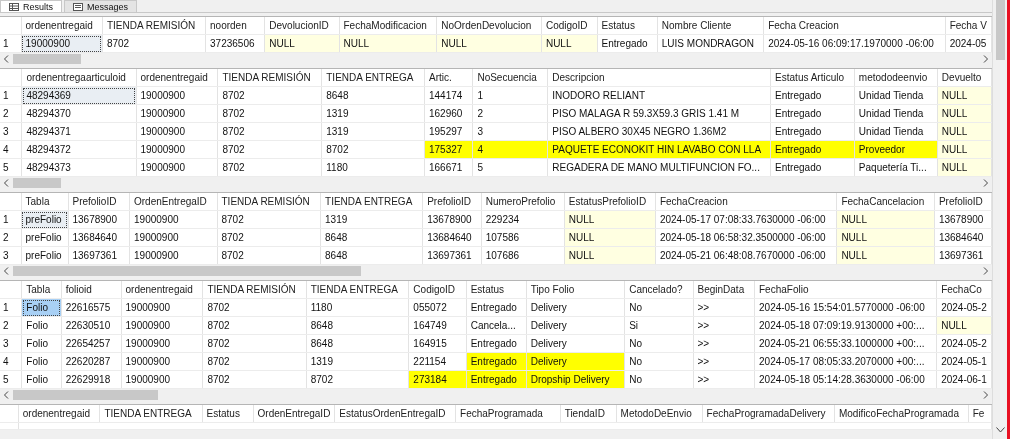 Image resolution: width=1024 pixels, height=439 pixels. Describe the element at coordinates (235, 26) in the screenshot. I see `column-header: noorden` at that location.